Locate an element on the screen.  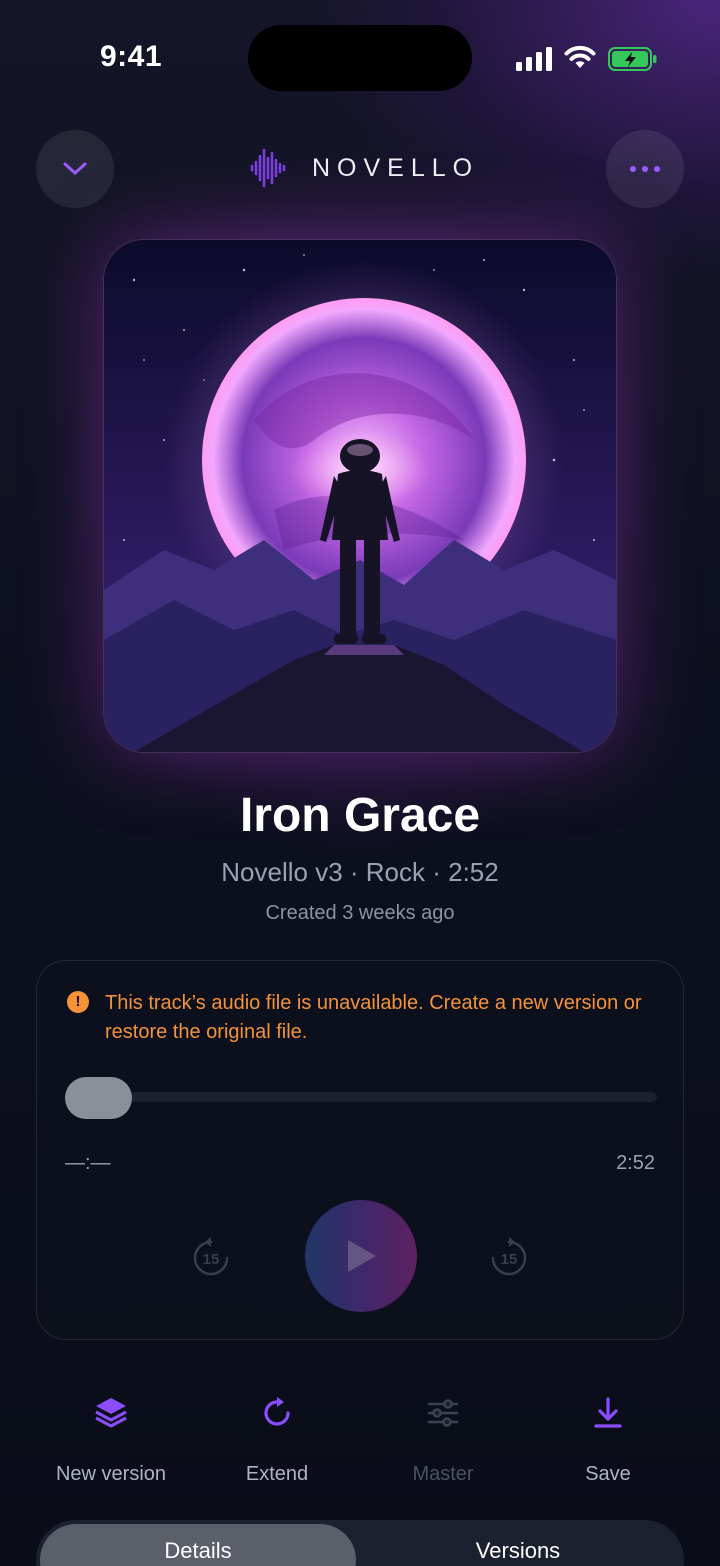
rewind-15-icon: 15 is located at coordinates (211, 1256).